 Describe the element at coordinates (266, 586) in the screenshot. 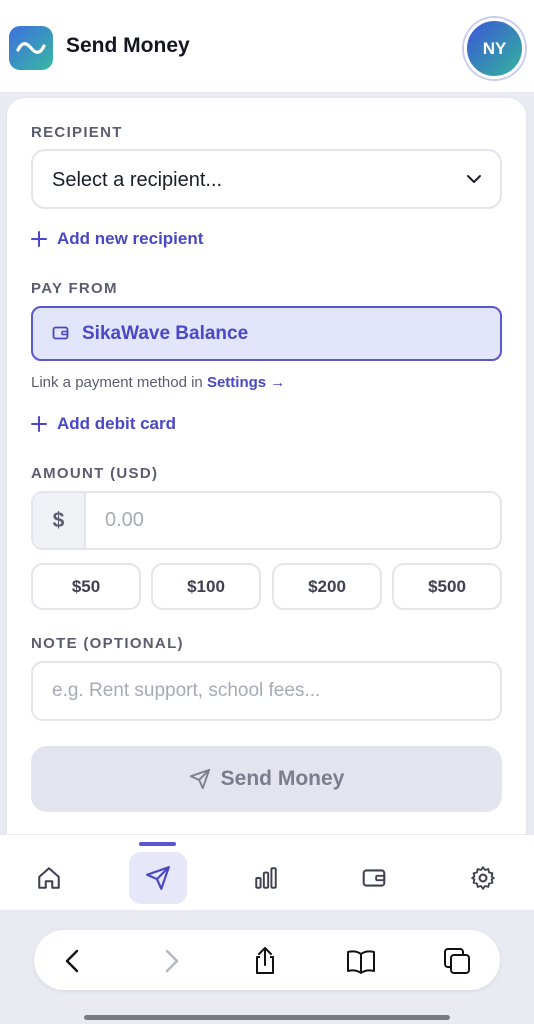

I see `quick-amounts: $50 $100 $200 $500` at that location.